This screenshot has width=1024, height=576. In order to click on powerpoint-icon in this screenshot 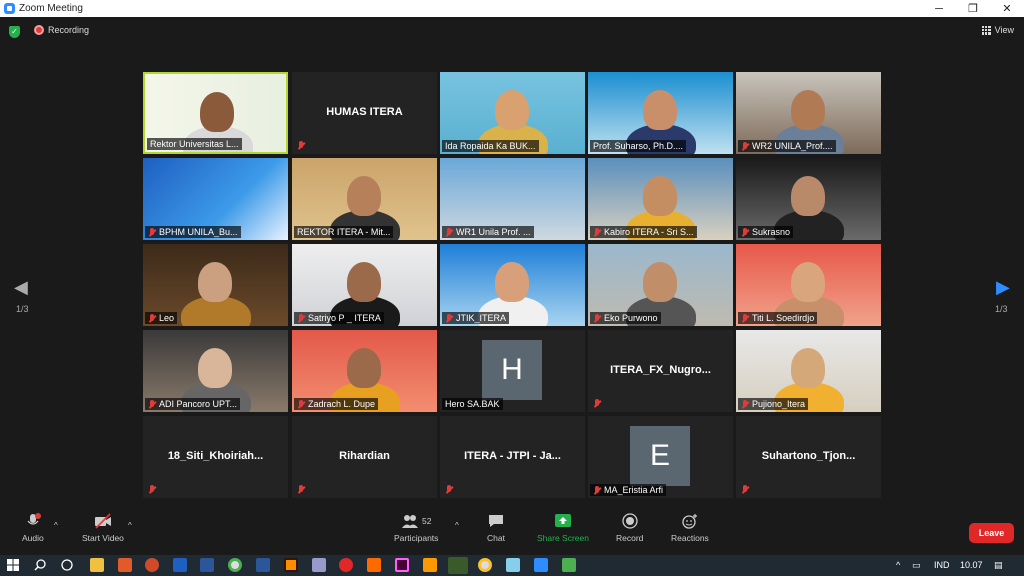, I will do `click(152, 565)`.